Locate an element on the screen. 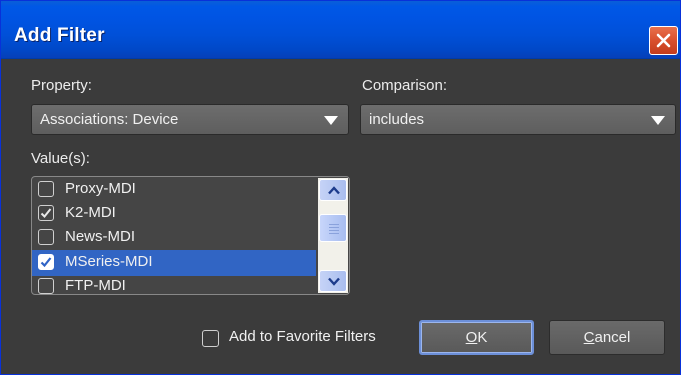  list-item: News-MDI is located at coordinates (174, 238).